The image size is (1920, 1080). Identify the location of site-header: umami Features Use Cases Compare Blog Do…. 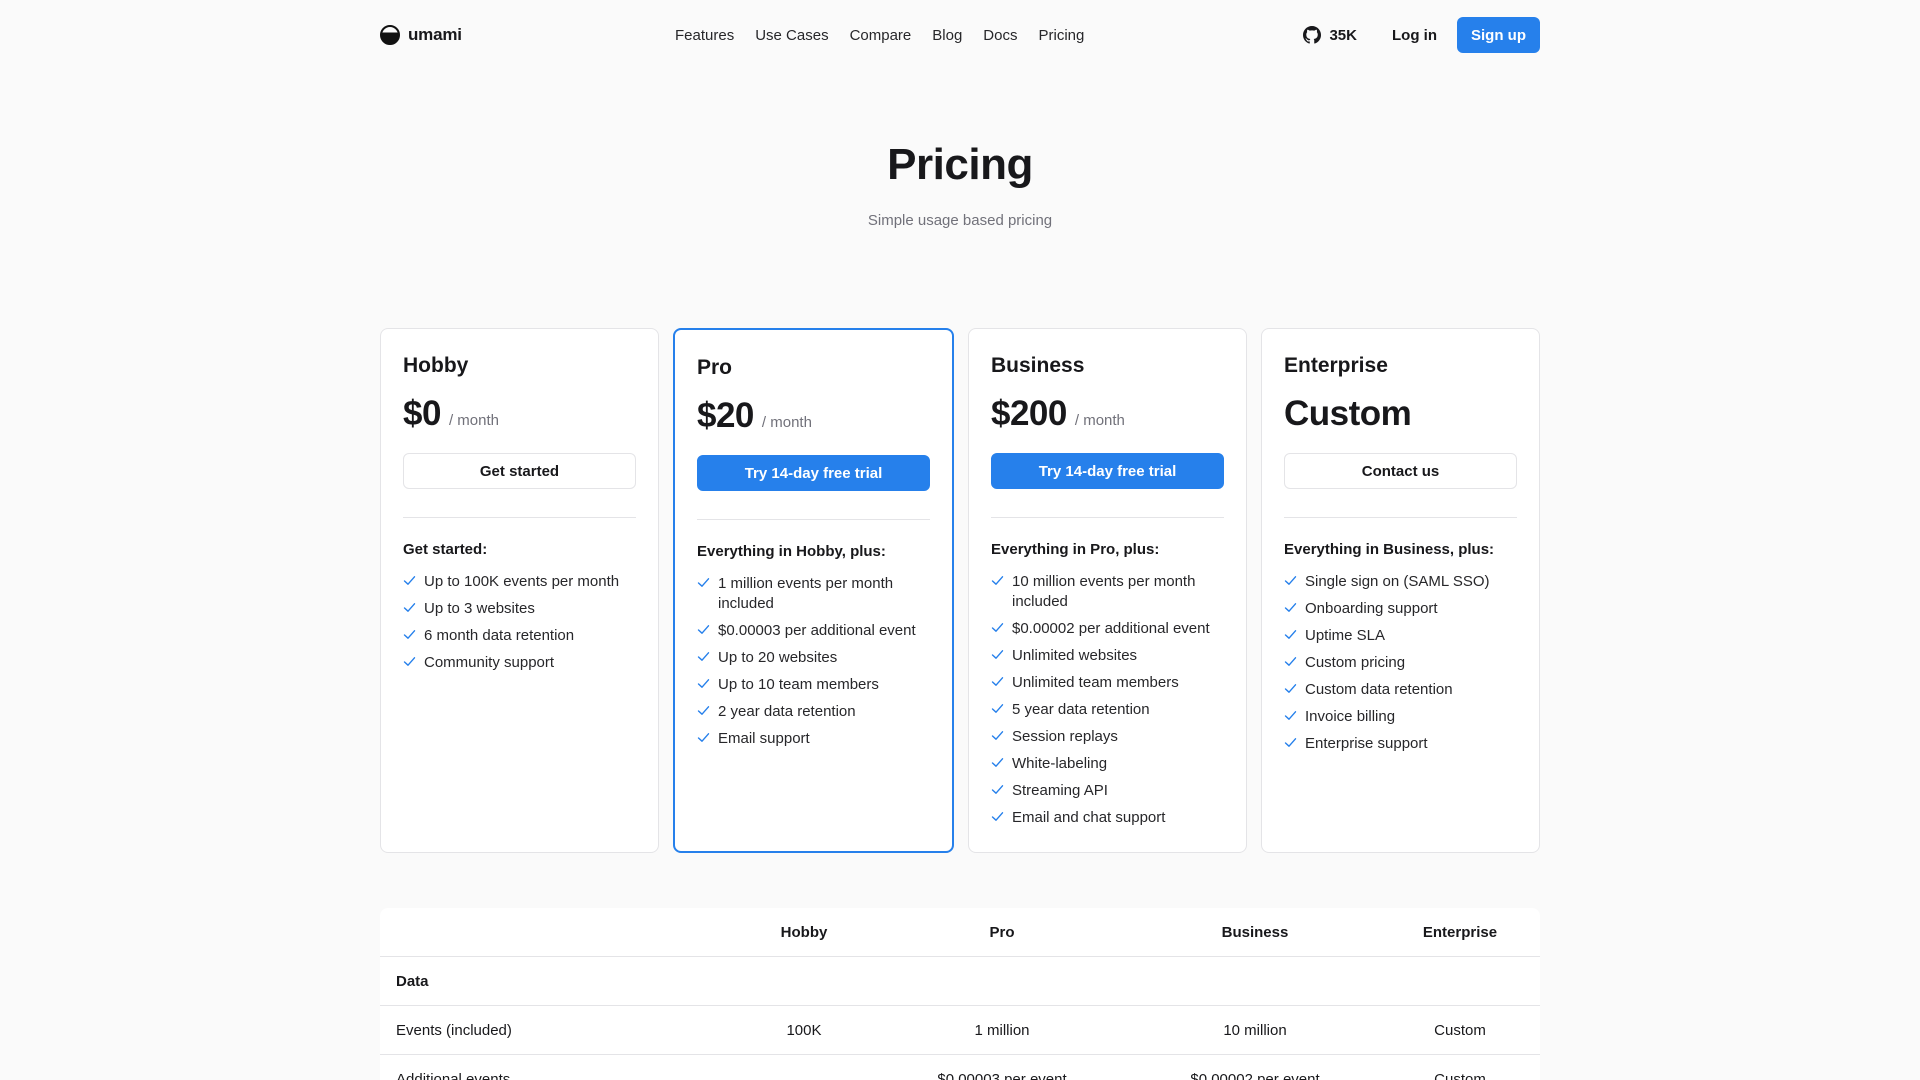
(960, 35).